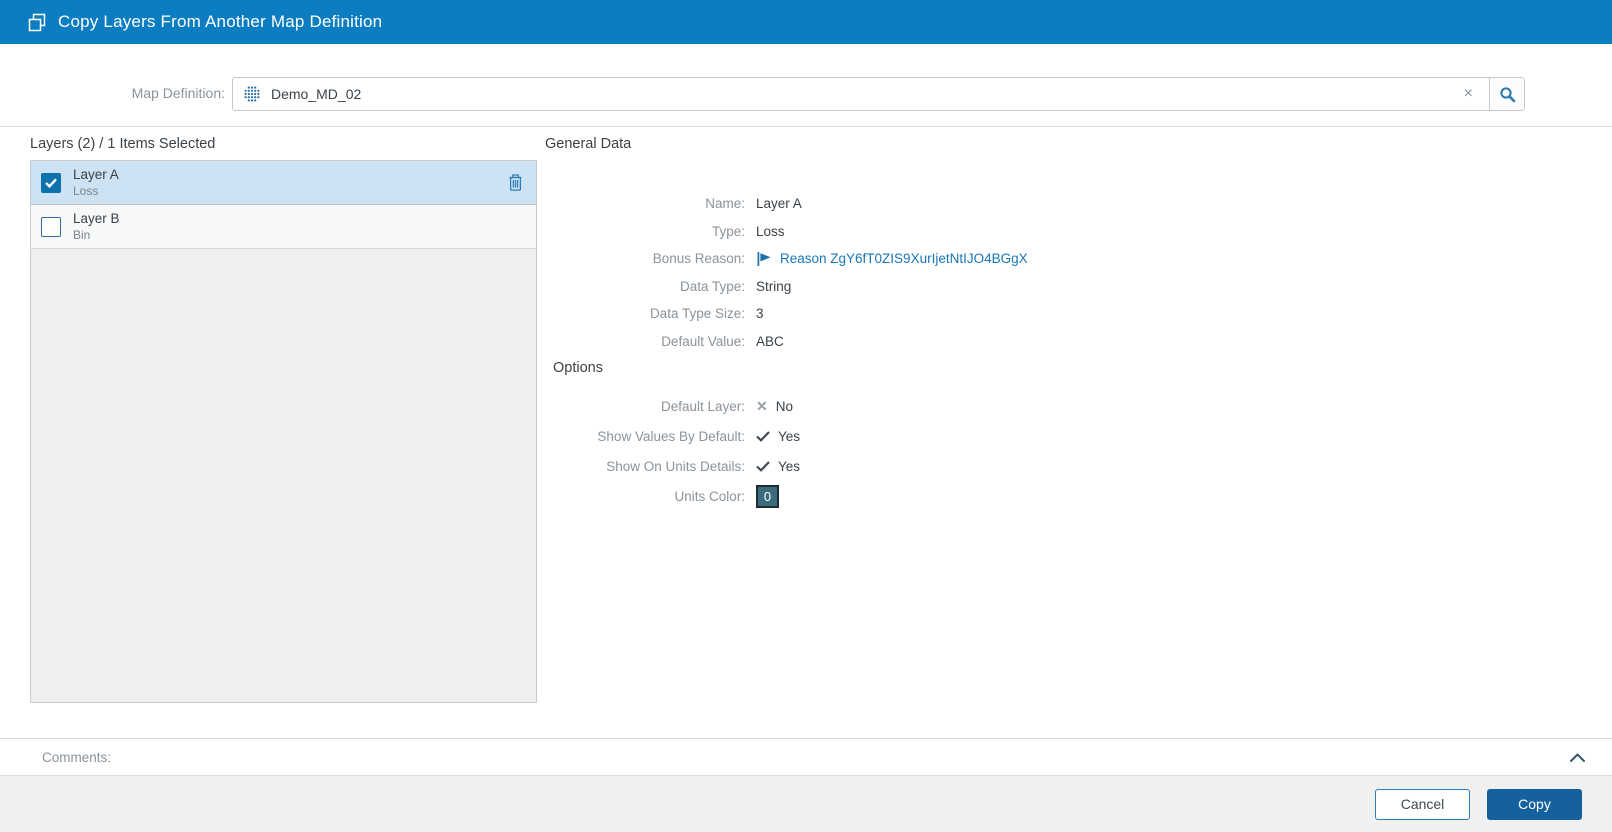 The image size is (1612, 832). I want to click on field-label: Data Type Size:, so click(697, 314).